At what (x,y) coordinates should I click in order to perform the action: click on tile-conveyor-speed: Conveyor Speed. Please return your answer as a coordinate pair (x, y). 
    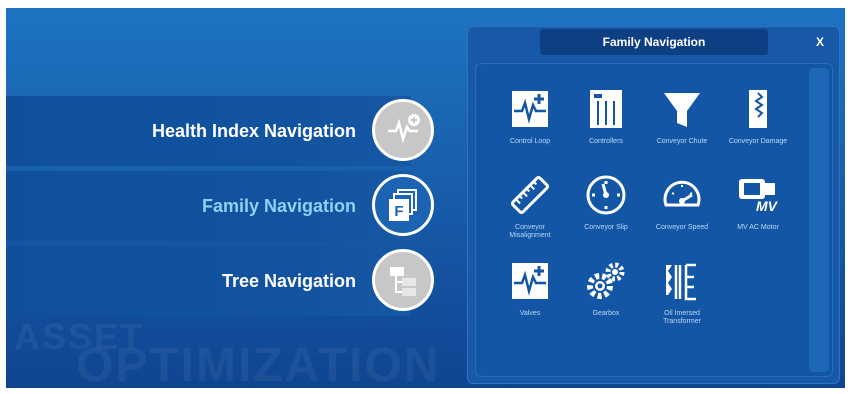
    Looking at the image, I should click on (682, 201).